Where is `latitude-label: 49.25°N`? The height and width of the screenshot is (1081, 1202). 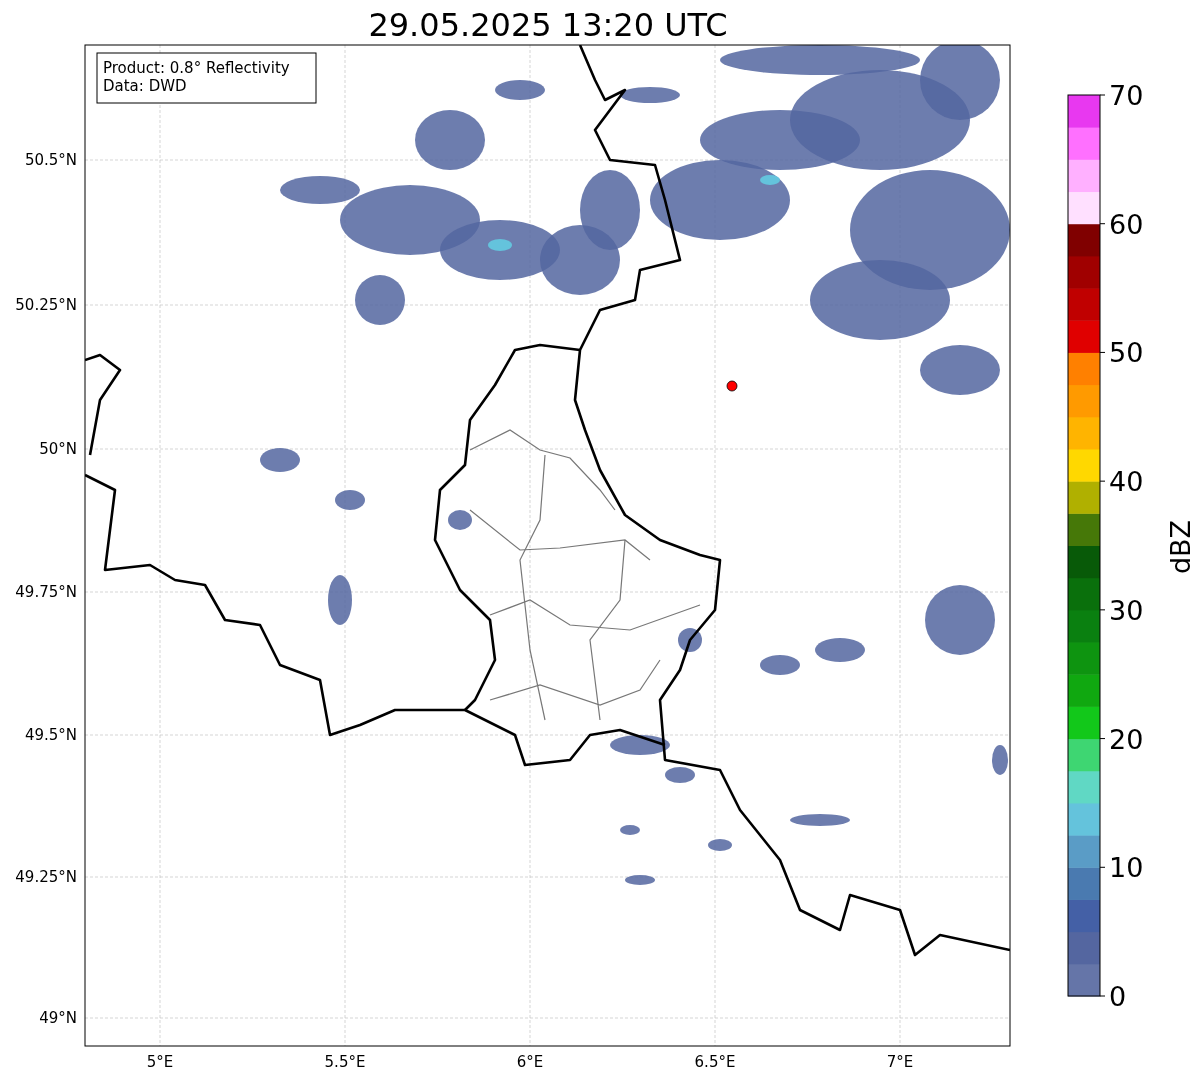
latitude-label: 49.25°N is located at coordinates (46, 877).